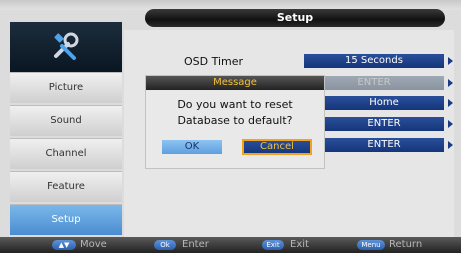 The width and height of the screenshot is (461, 253). Describe the element at coordinates (165, 245) in the screenshot. I see `ok-key-icon: Ok` at that location.